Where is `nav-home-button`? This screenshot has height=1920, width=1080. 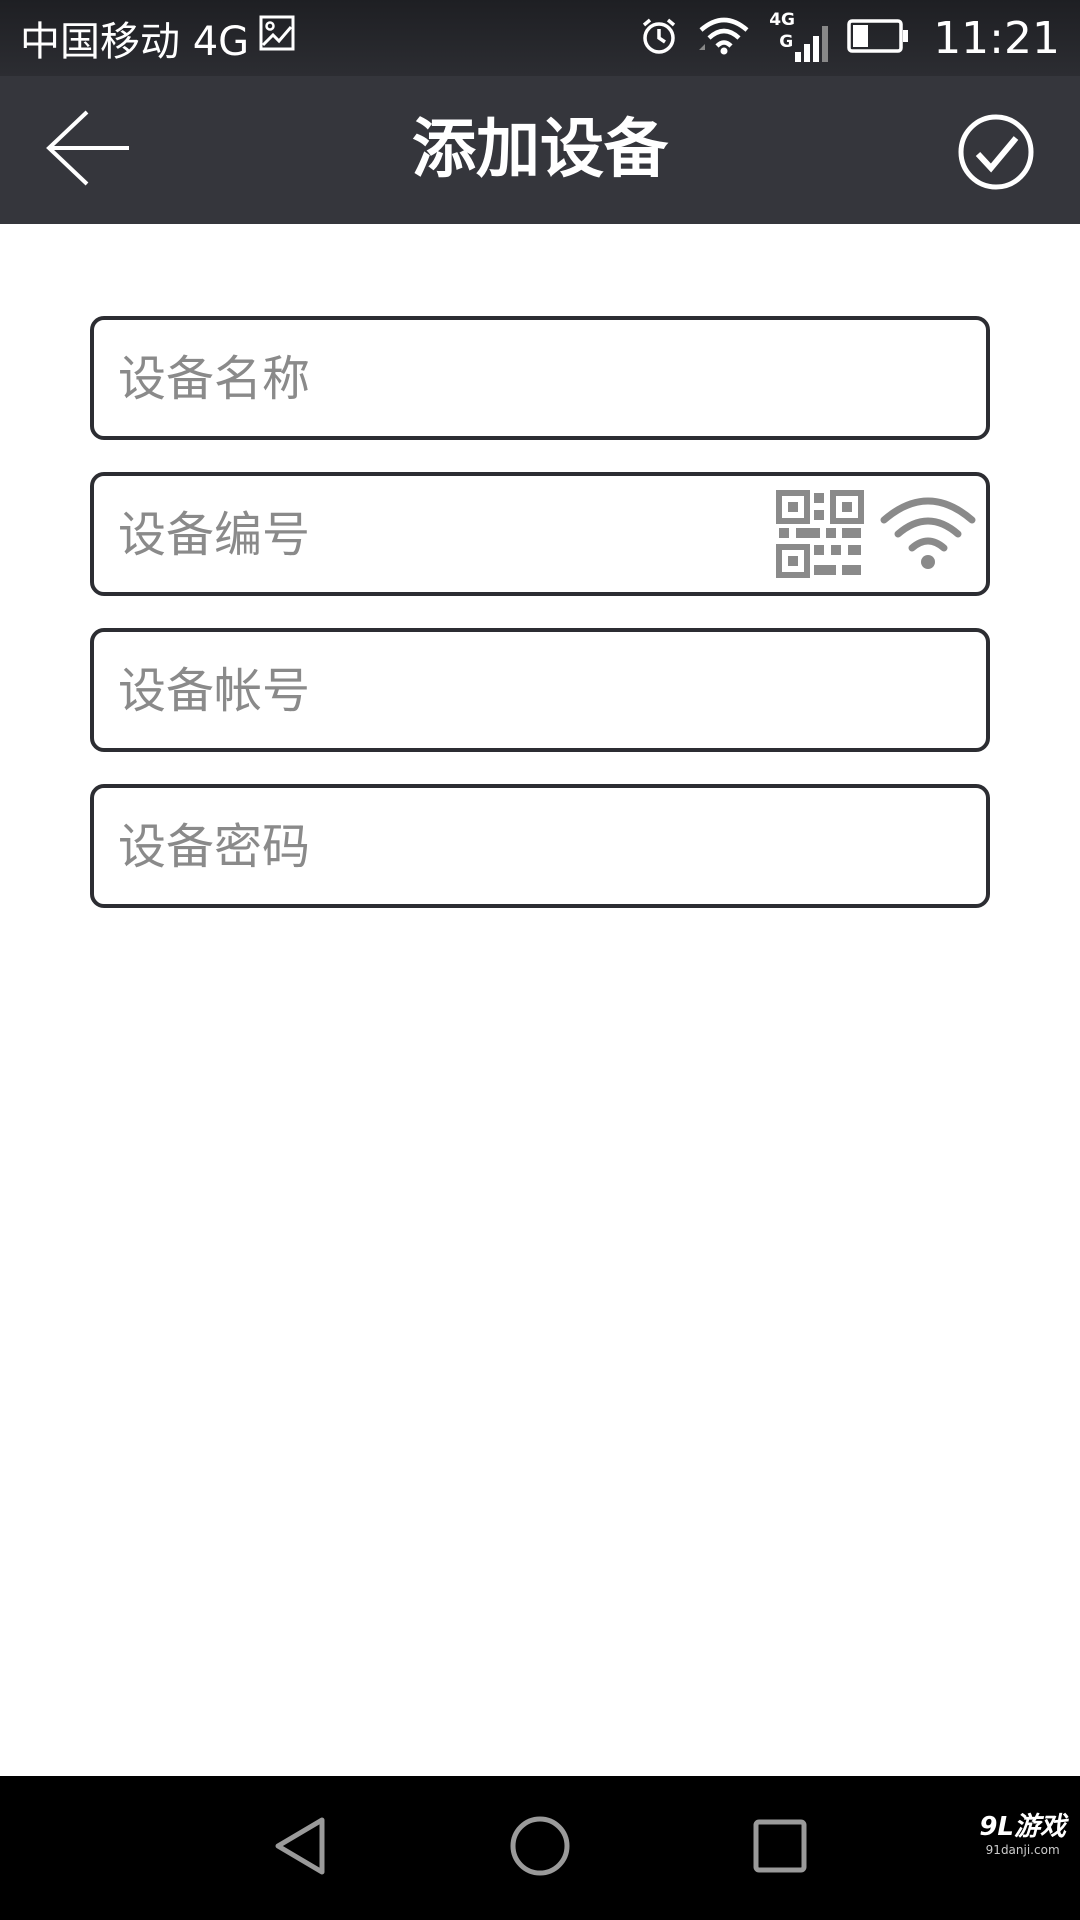 nav-home-button is located at coordinates (540, 1848).